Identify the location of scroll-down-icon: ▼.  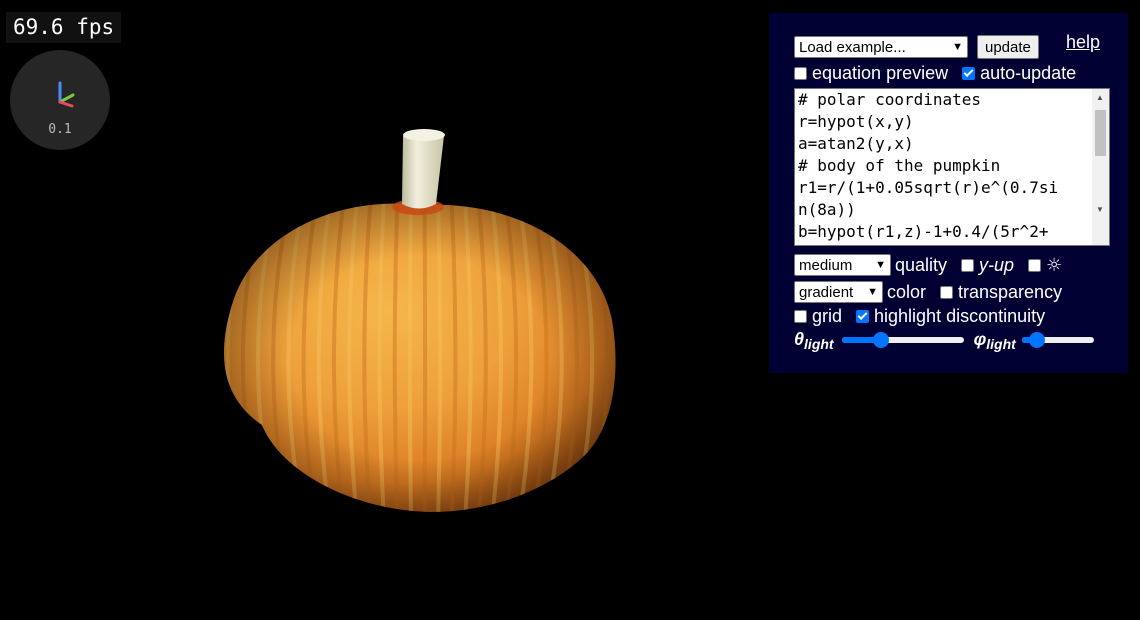
(1100, 209).